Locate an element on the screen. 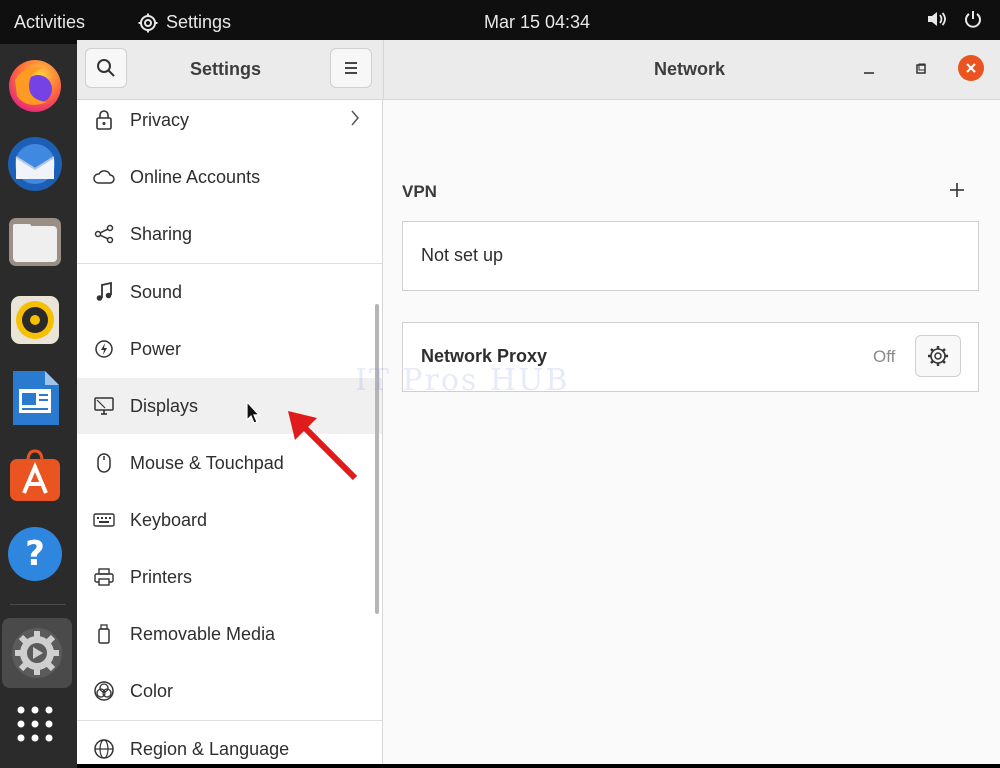 Image resolution: width=1000 pixels, height=768 pixels. vpn-section-title: VPN is located at coordinates (419, 191).